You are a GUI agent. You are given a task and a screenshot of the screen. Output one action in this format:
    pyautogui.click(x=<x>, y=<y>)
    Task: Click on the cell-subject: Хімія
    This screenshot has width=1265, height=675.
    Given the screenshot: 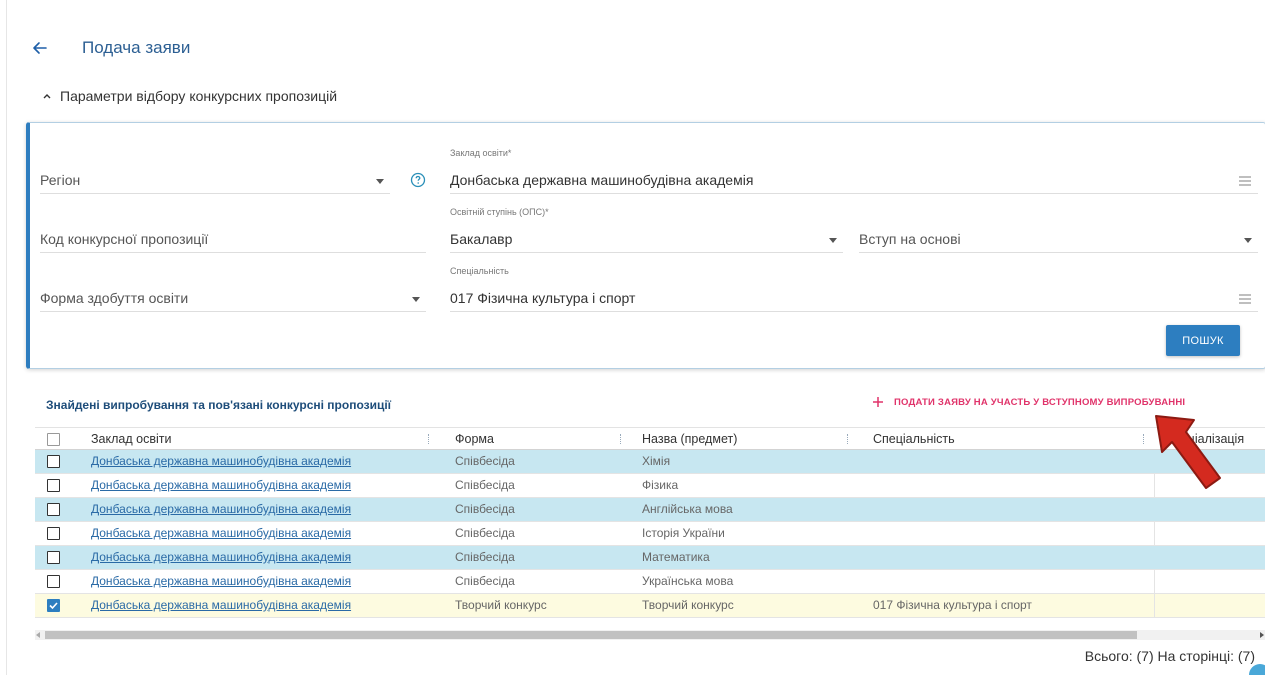 What is the action you would take?
    pyautogui.click(x=656, y=461)
    